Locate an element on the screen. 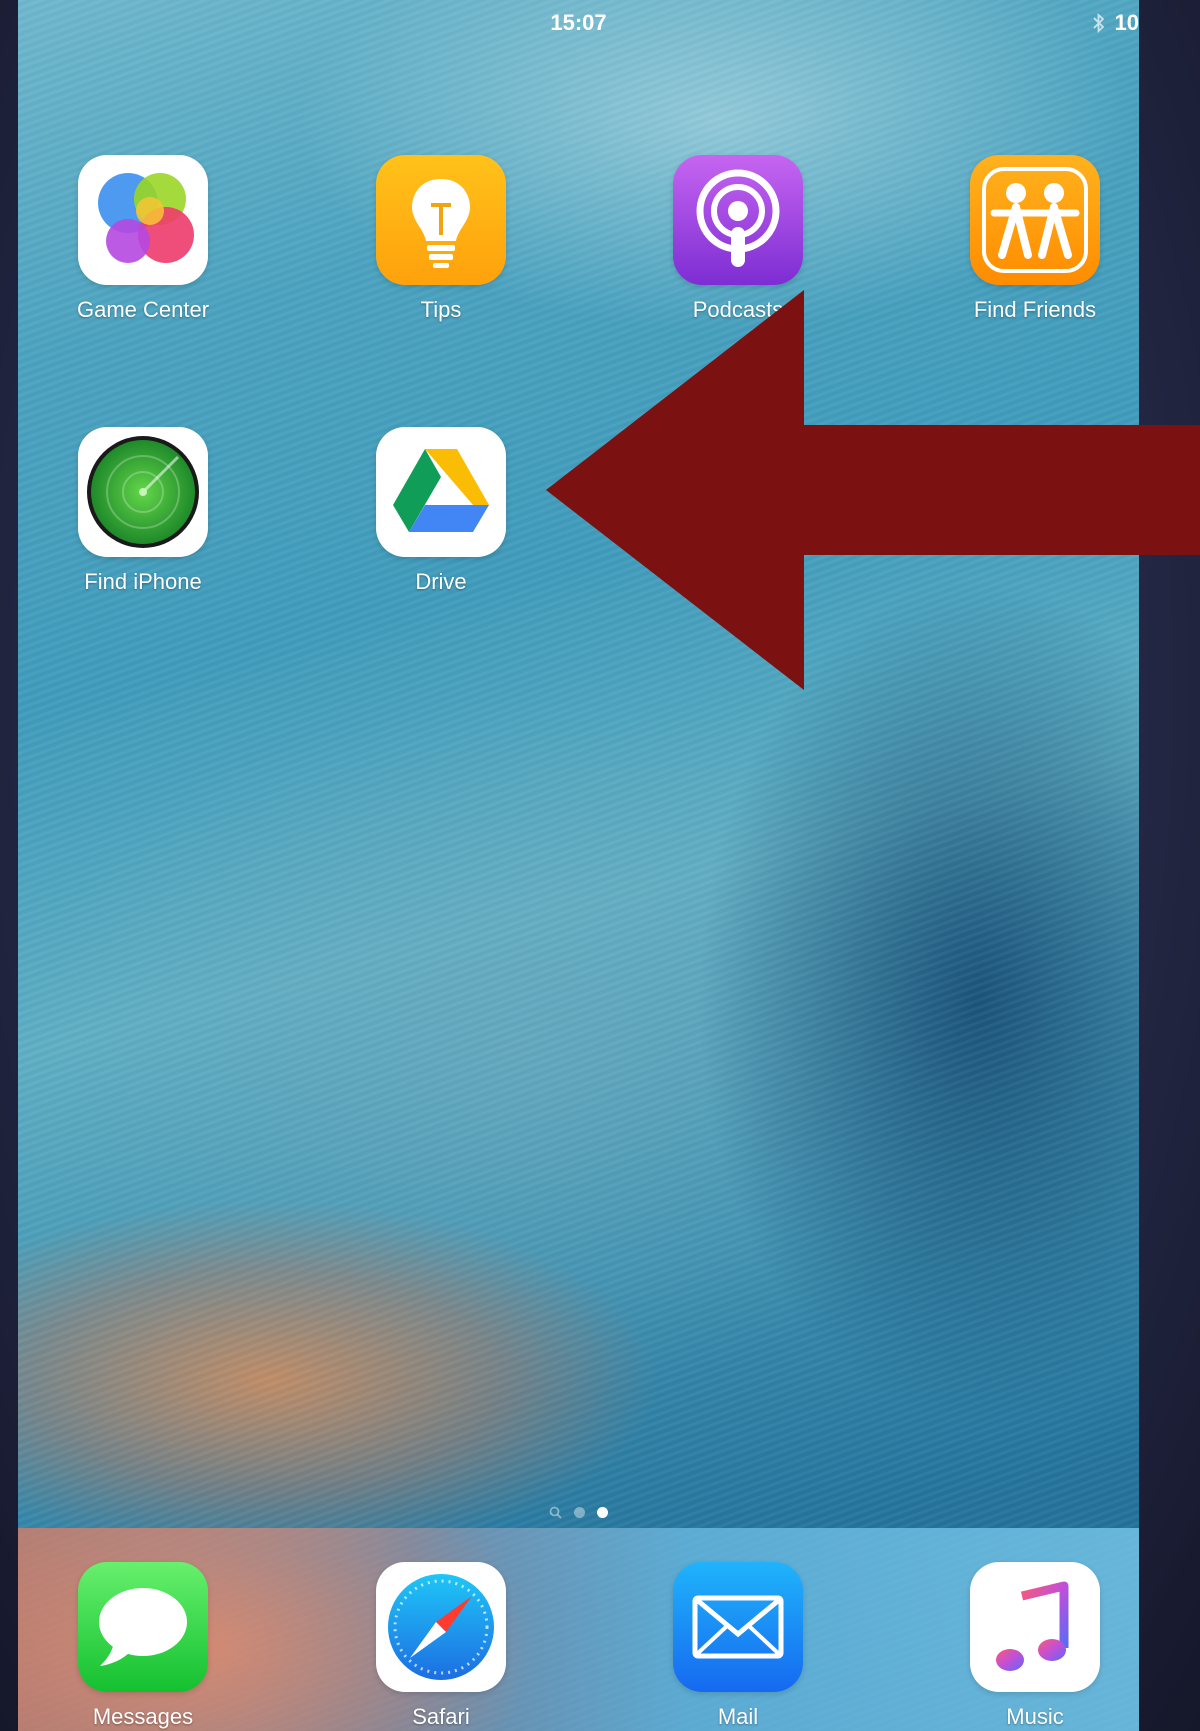 The image size is (1200, 1731). app-safari: Safari is located at coordinates (441, 1646).